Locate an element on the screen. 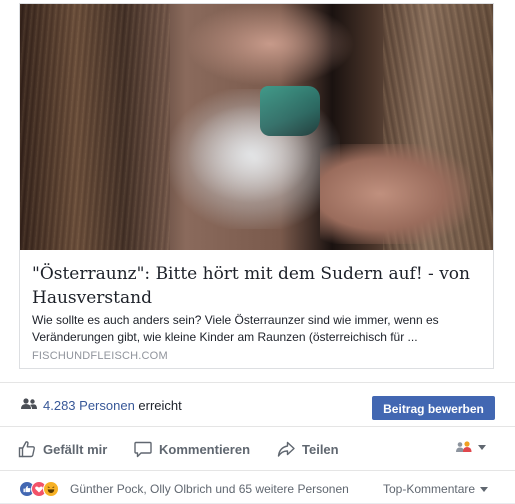  people-icon is located at coordinates (29, 403).